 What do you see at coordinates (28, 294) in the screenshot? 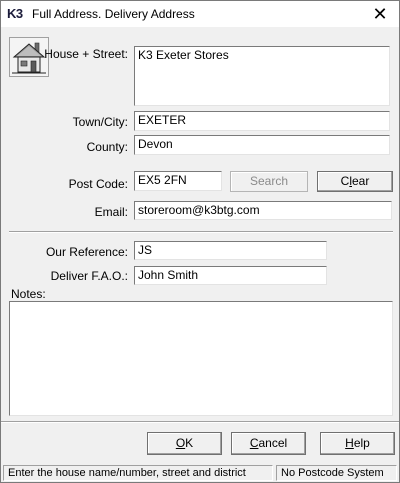
I see `notes-label: Notes:` at bounding box center [28, 294].